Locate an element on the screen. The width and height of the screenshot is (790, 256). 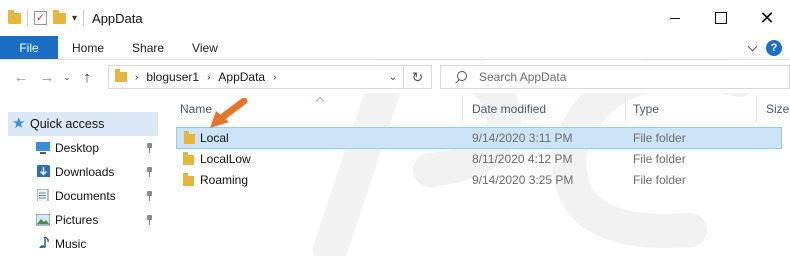
pictures-icon is located at coordinates (43, 220).